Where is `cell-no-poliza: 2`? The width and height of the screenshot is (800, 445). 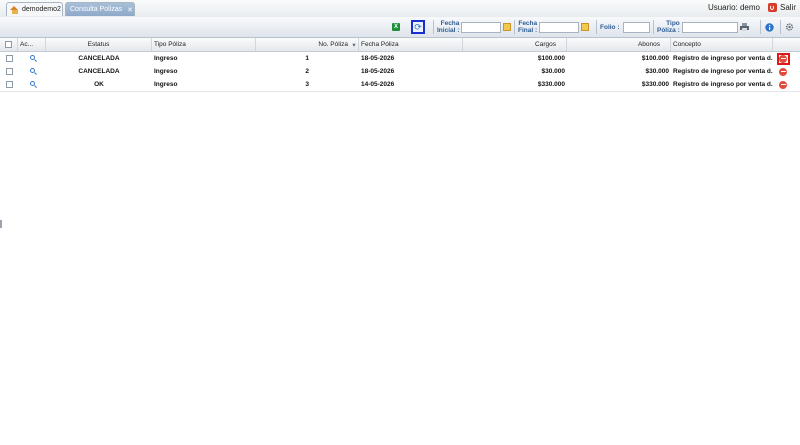
cell-no-poliza: 2 is located at coordinates (307, 71).